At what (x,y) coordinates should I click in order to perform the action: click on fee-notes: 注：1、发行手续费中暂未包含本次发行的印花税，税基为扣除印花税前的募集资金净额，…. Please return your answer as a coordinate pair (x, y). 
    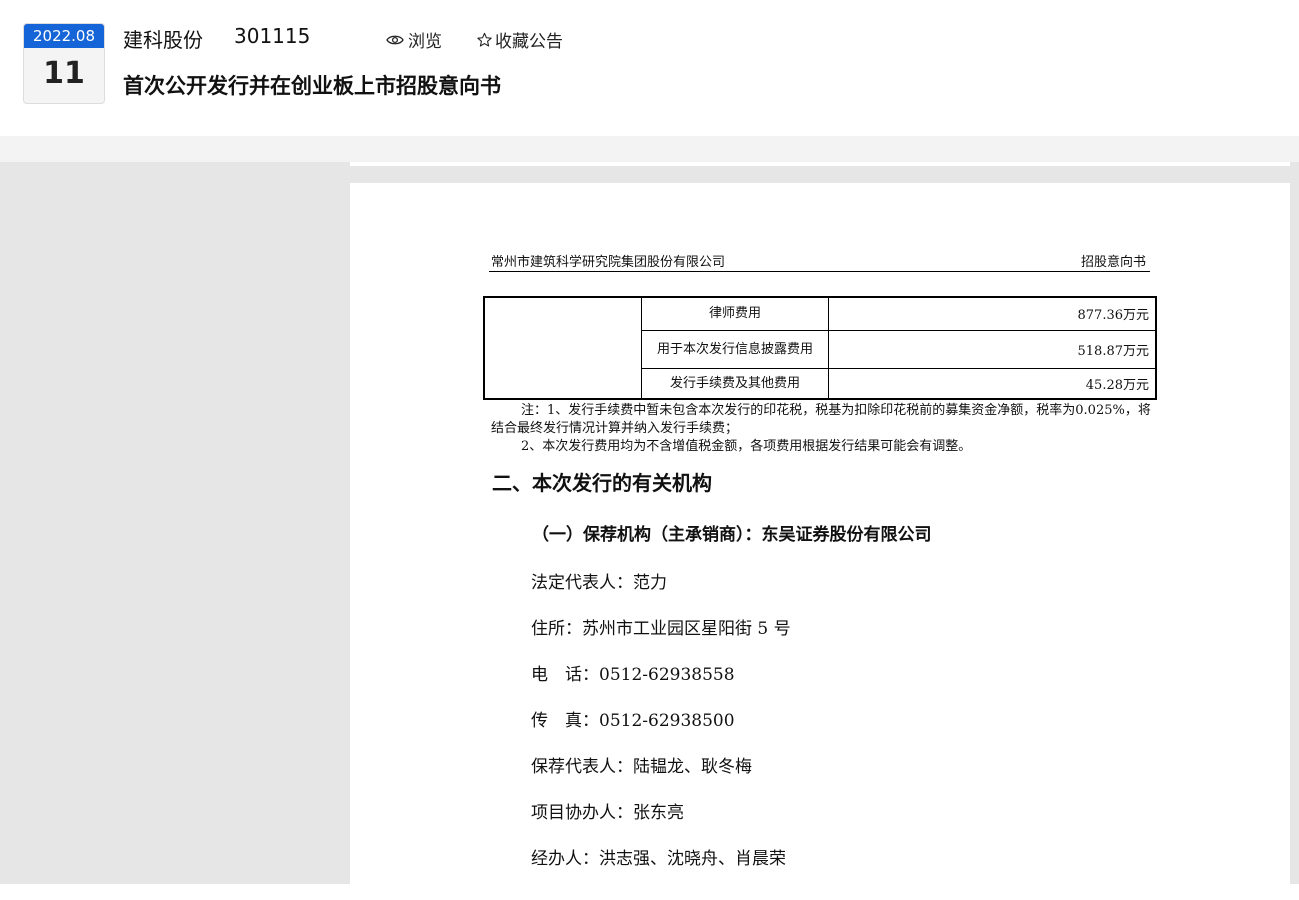
    Looking at the image, I should click on (823, 429).